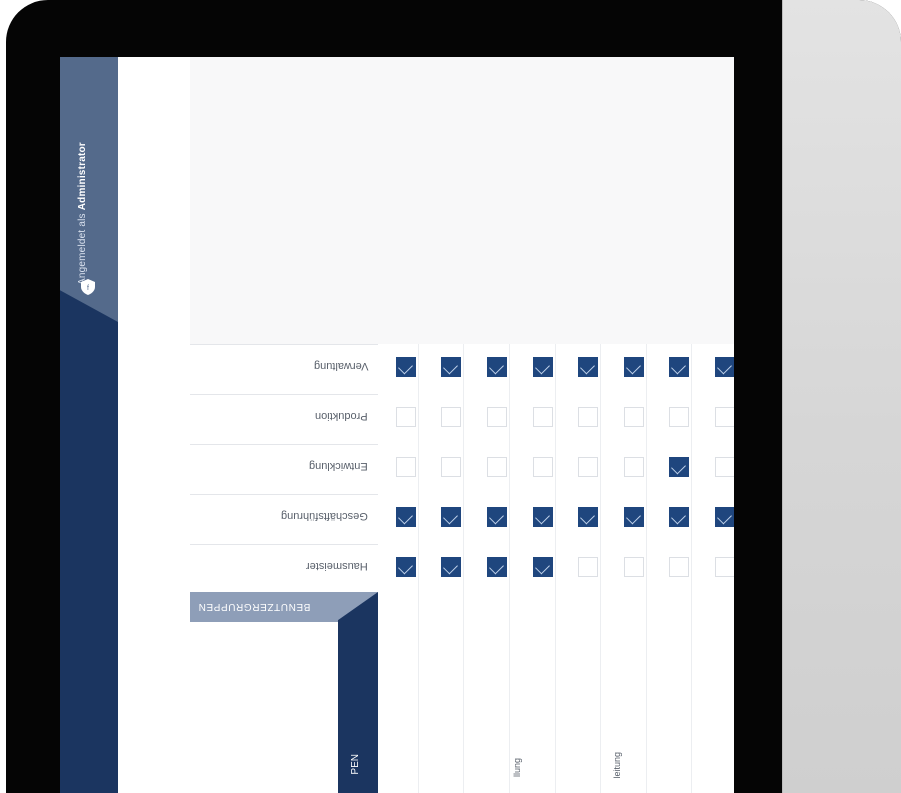 This screenshot has height=793, width=901. Describe the element at coordinates (82, 176) in the screenshot. I see `logged-in-user: Administrator` at that location.